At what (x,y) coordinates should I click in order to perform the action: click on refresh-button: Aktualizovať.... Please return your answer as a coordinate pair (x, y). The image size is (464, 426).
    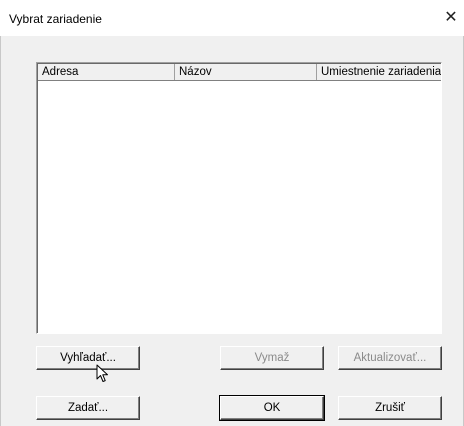
    Looking at the image, I should click on (390, 358).